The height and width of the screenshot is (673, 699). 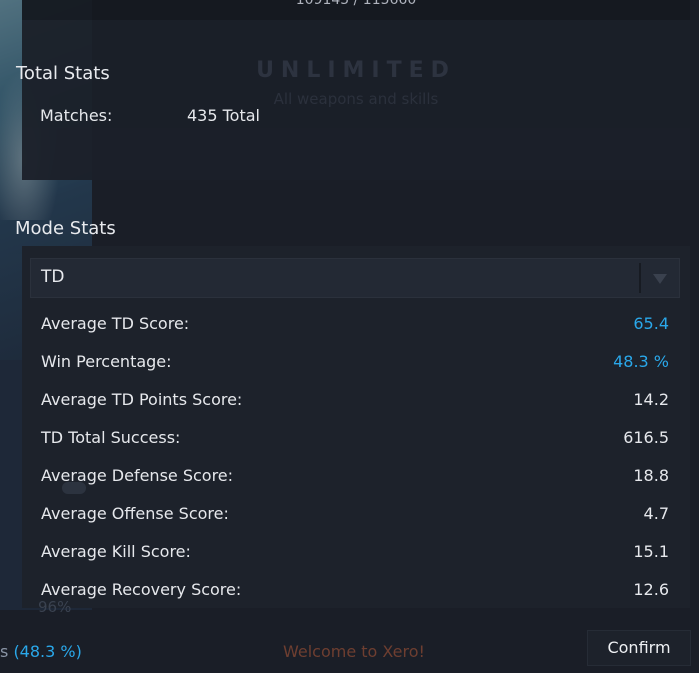 I want to click on footer-win-prefix: s, so click(x=4, y=651).